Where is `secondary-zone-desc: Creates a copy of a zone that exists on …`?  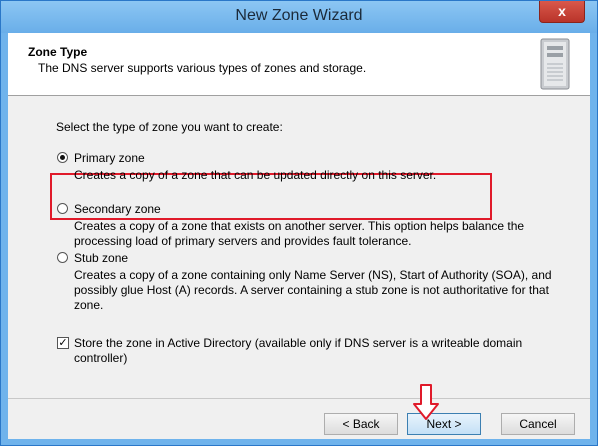 secondary-zone-desc: Creates a copy of a zone that exists on … is located at coordinates (299, 233).